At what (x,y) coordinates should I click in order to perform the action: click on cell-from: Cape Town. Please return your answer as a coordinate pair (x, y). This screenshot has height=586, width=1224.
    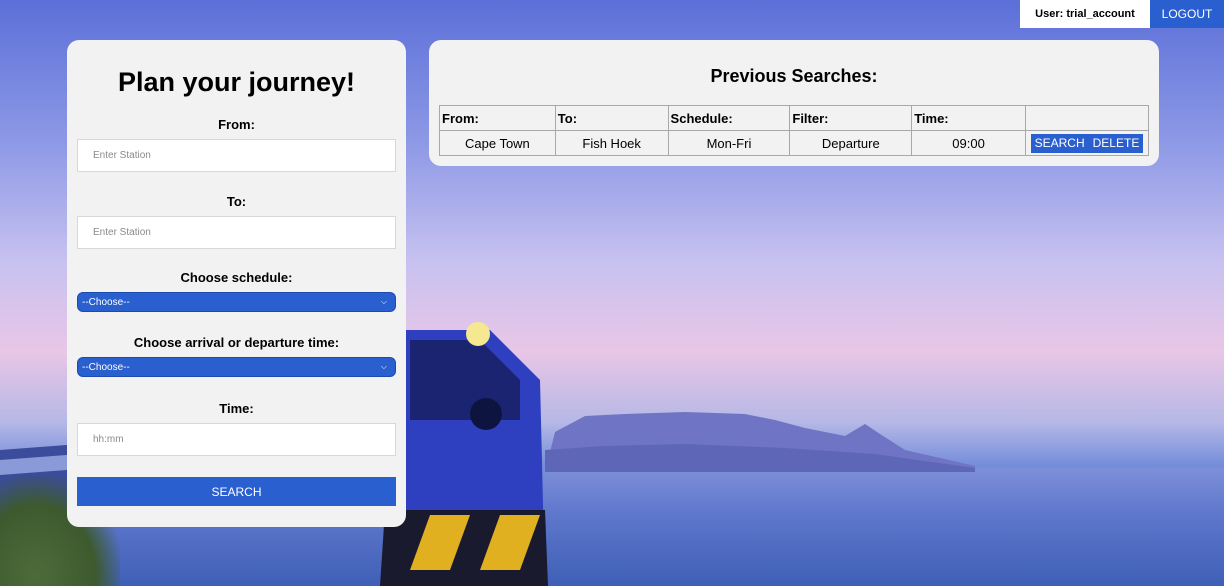
    Looking at the image, I should click on (497, 143).